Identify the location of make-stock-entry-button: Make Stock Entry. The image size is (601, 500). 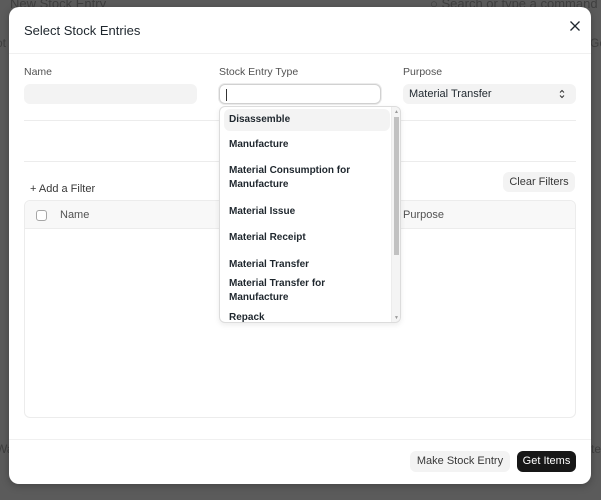
(460, 461).